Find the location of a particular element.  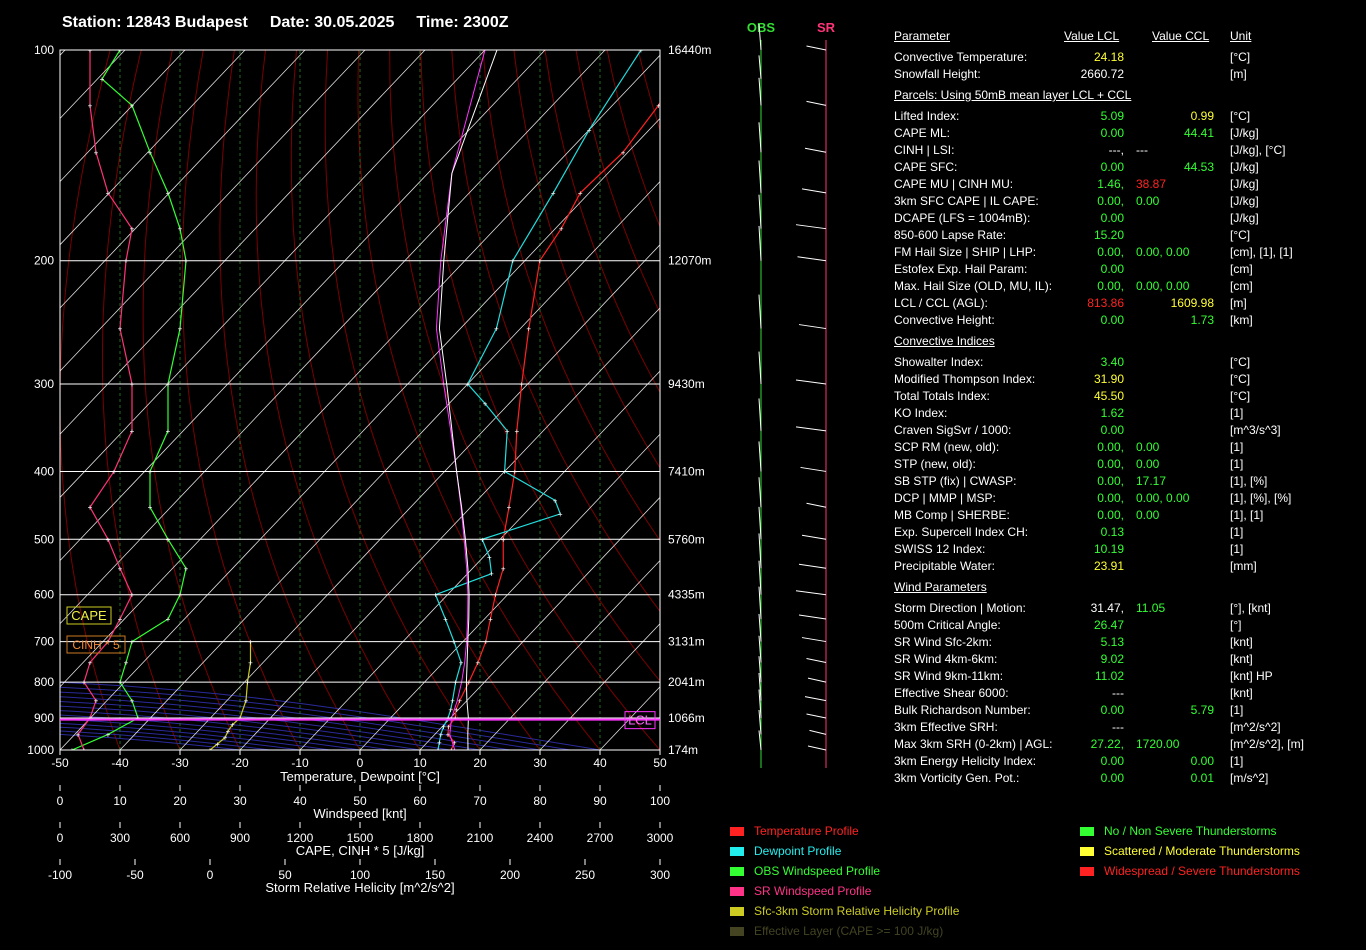

param-value-lcl: 45.50 is located at coordinates (1108, 396).